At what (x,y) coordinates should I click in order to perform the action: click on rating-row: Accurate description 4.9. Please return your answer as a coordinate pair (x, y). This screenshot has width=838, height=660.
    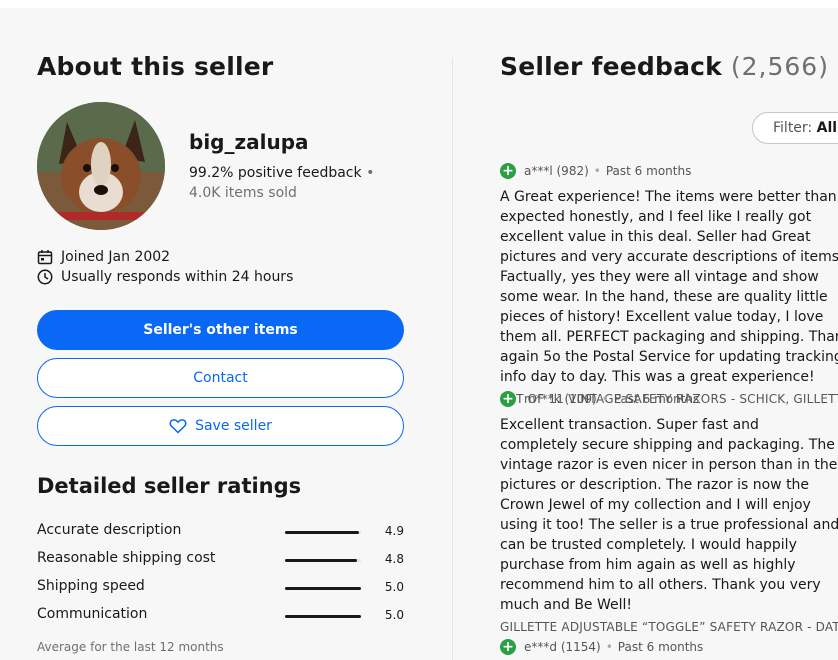
    Looking at the image, I should click on (220, 532).